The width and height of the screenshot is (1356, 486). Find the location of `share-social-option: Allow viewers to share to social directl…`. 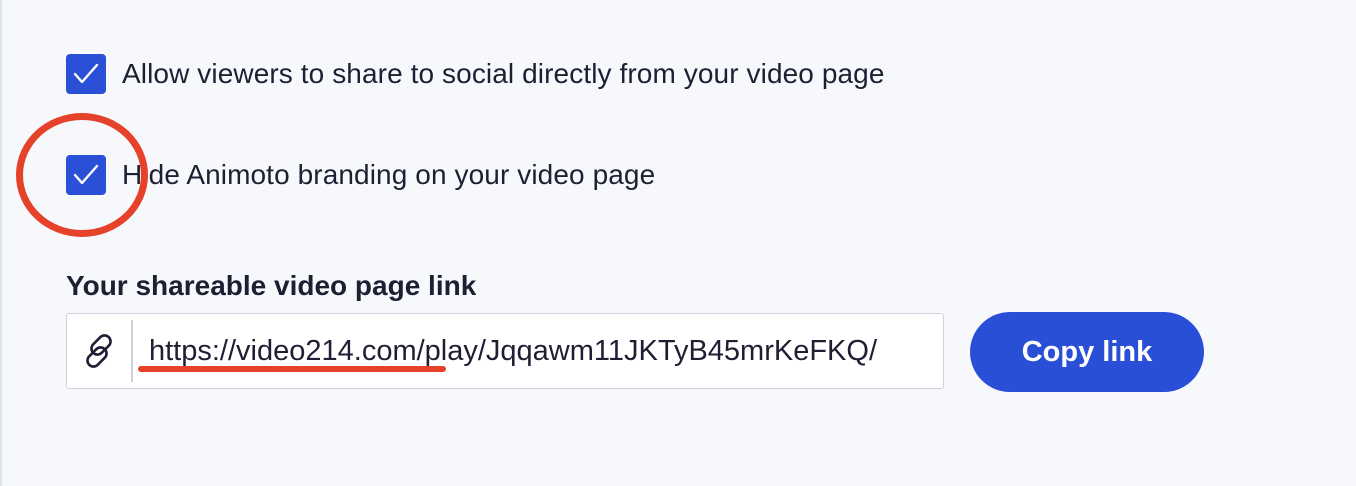

share-social-option: Allow viewers to share to social directl… is located at coordinates (475, 74).